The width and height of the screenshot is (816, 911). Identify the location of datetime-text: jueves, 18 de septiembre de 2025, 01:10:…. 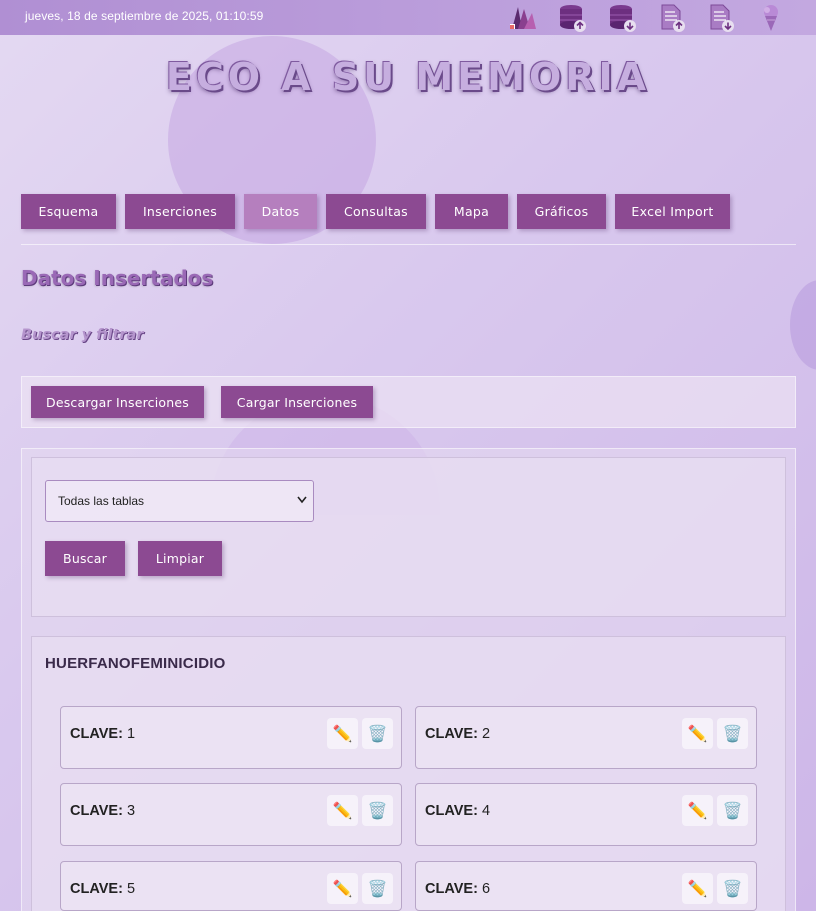
(144, 16).